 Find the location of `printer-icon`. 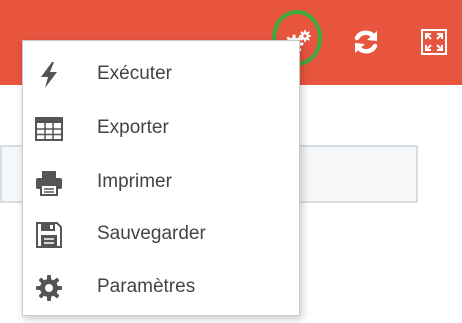

printer-icon is located at coordinates (49, 183).